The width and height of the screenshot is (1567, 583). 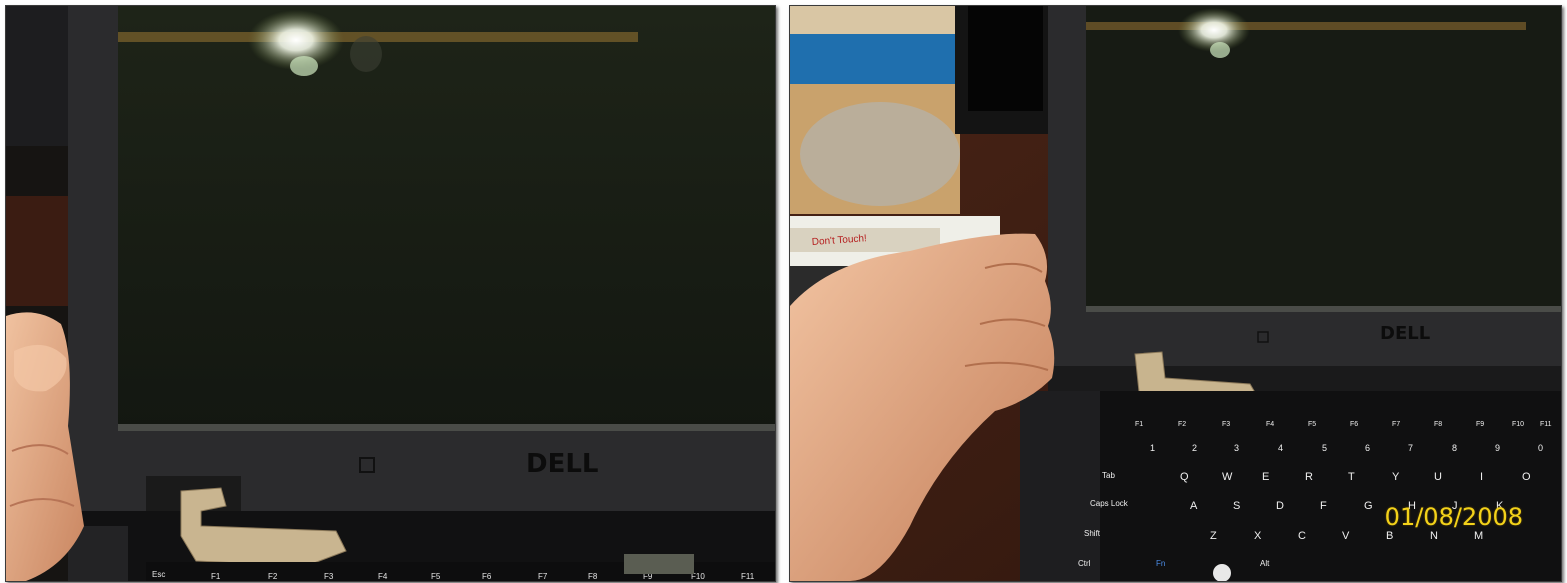 What do you see at coordinates (1302, 536) in the screenshot?
I see `svg-text: C` at bounding box center [1302, 536].